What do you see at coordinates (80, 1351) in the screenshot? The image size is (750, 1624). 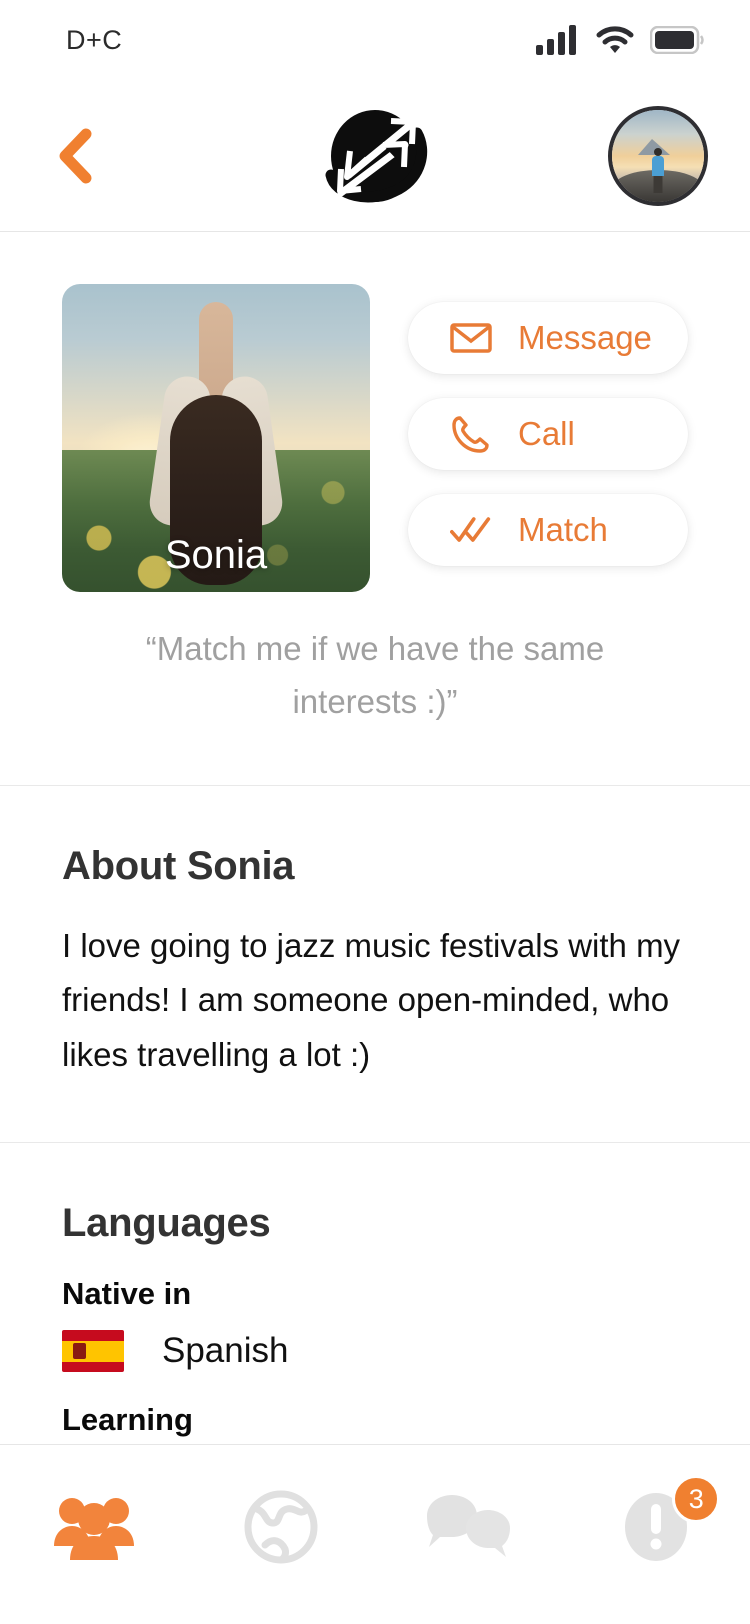 I see `flag-crest` at bounding box center [80, 1351].